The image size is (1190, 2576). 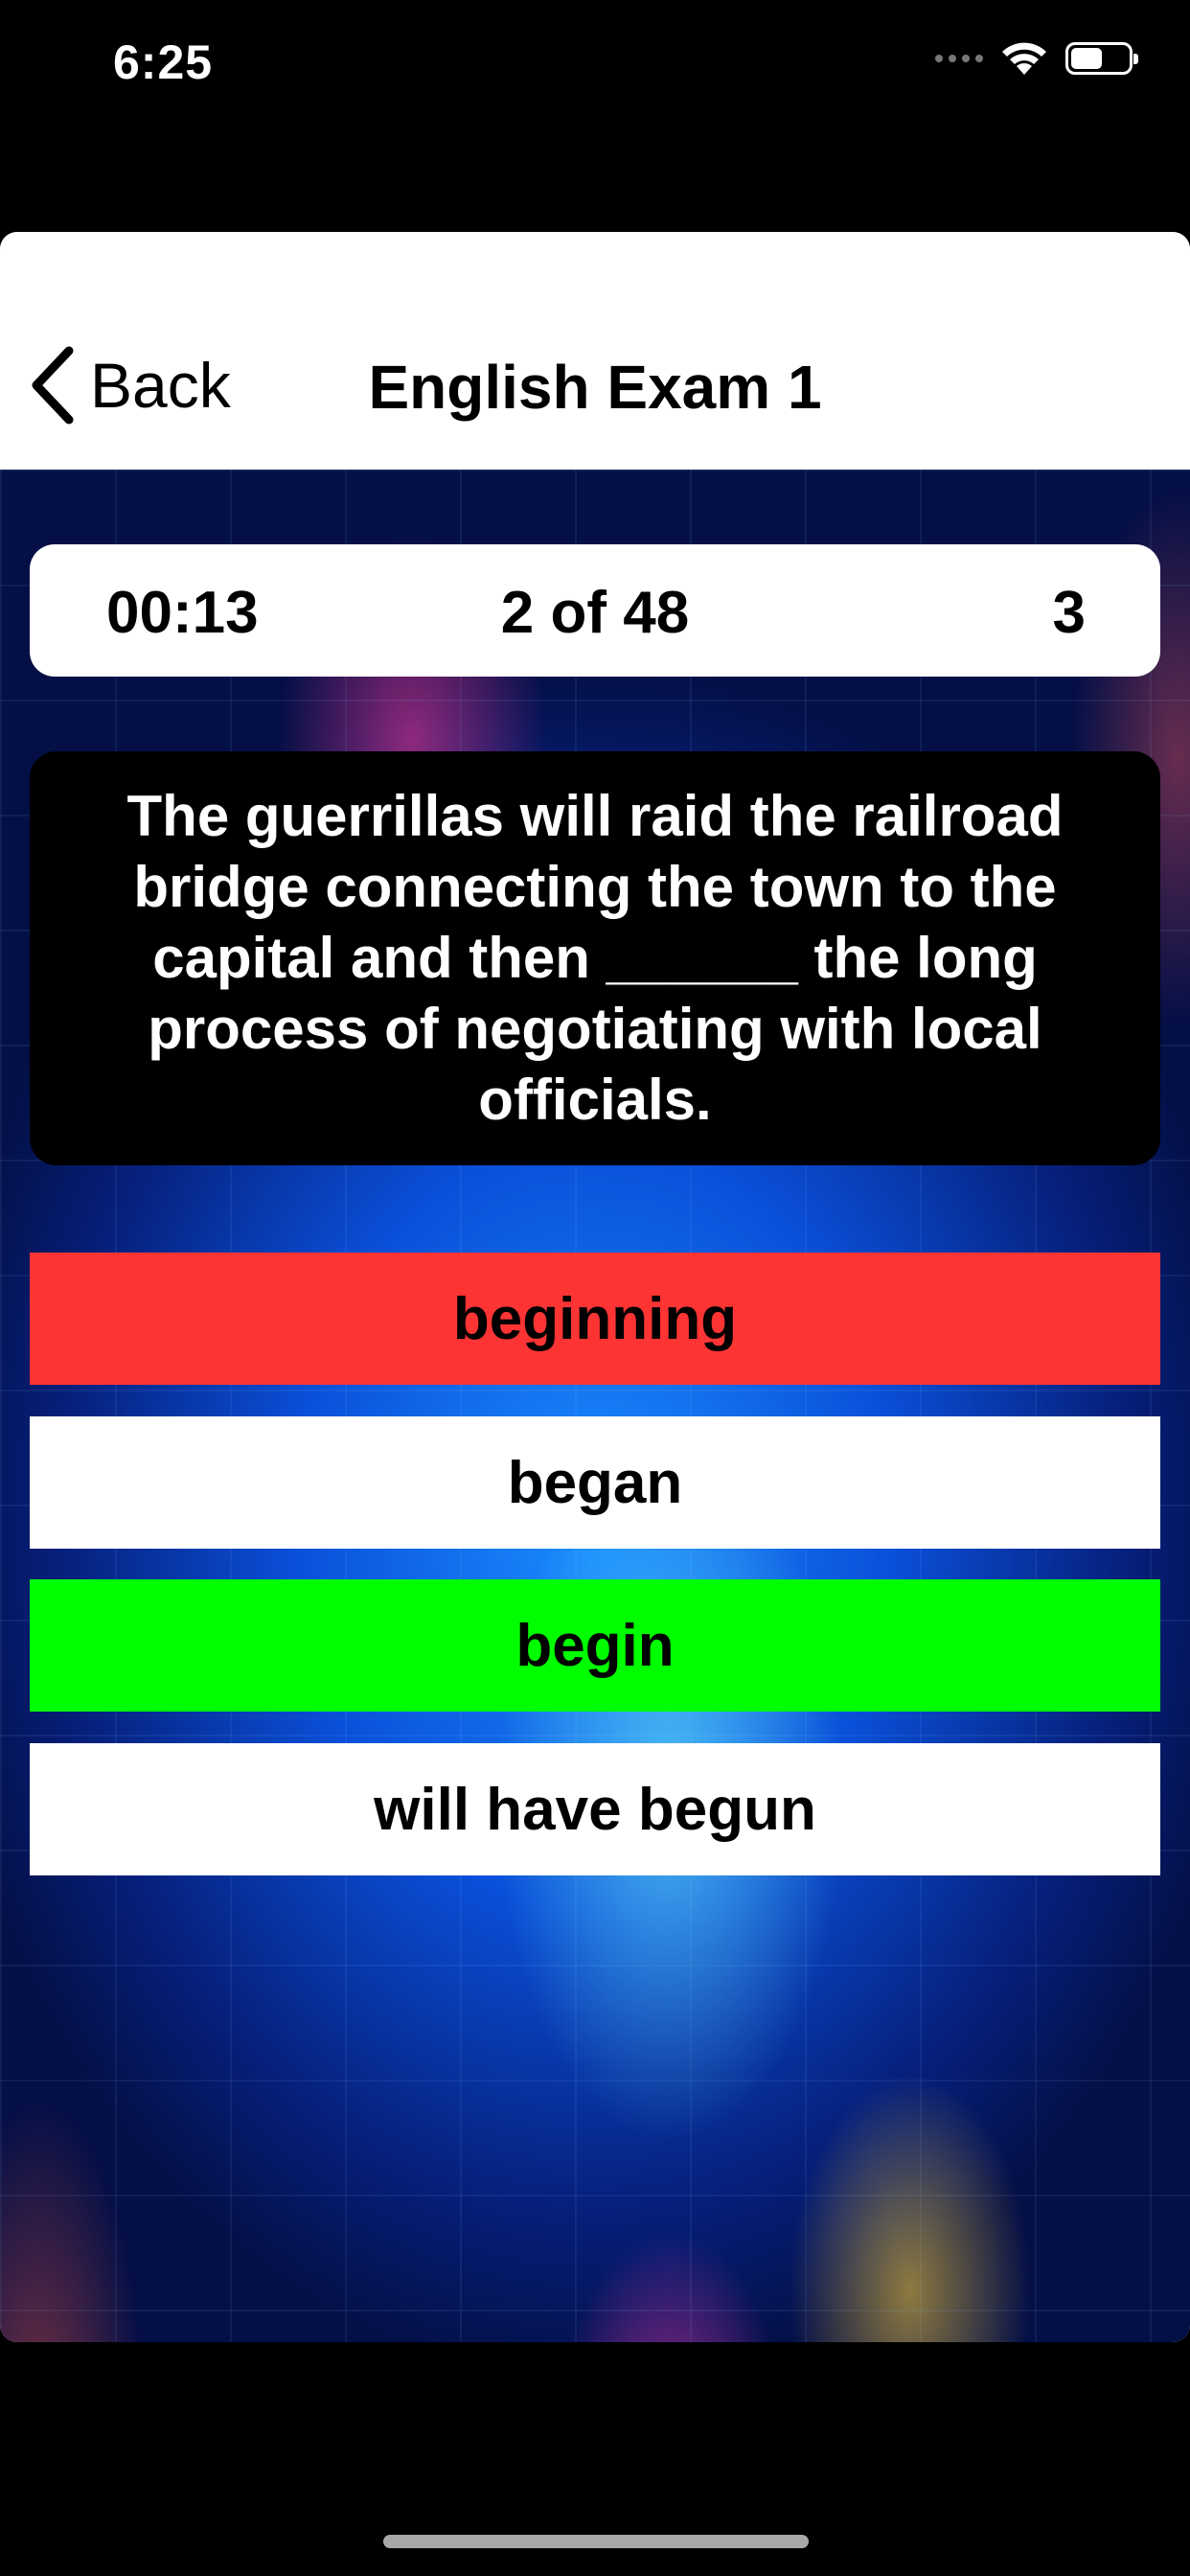 What do you see at coordinates (1024, 58) in the screenshot?
I see `wifi-icon` at bounding box center [1024, 58].